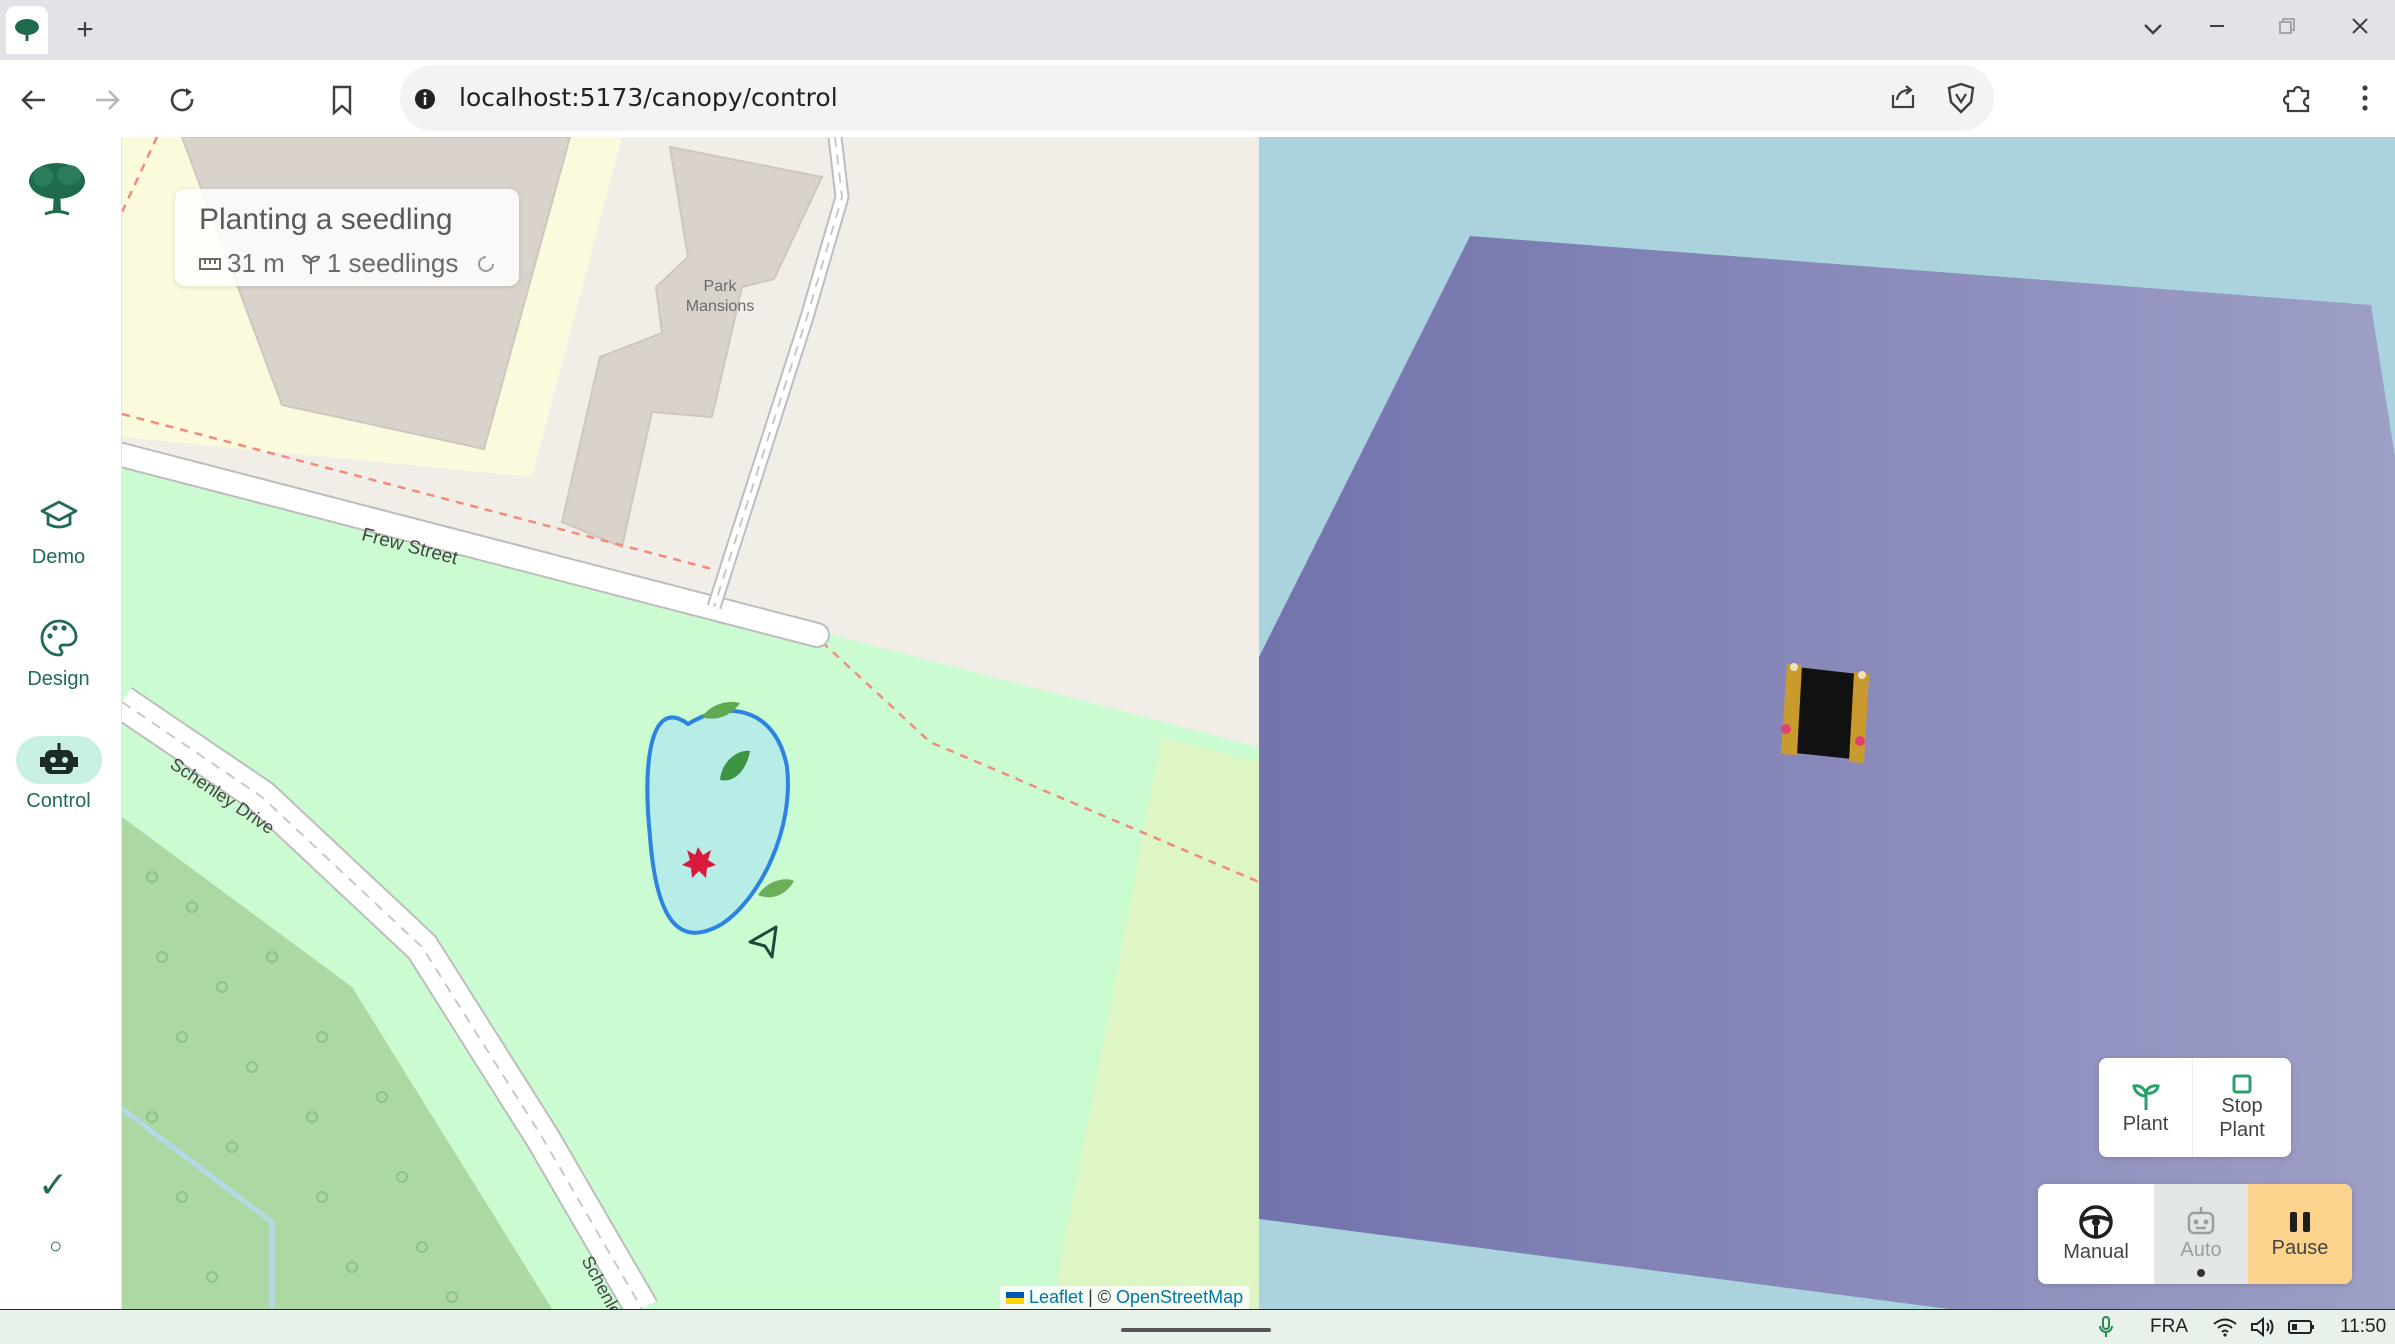 The height and width of the screenshot is (1344, 2395). I want to click on status-circle-icon: ○, so click(56, 1245).